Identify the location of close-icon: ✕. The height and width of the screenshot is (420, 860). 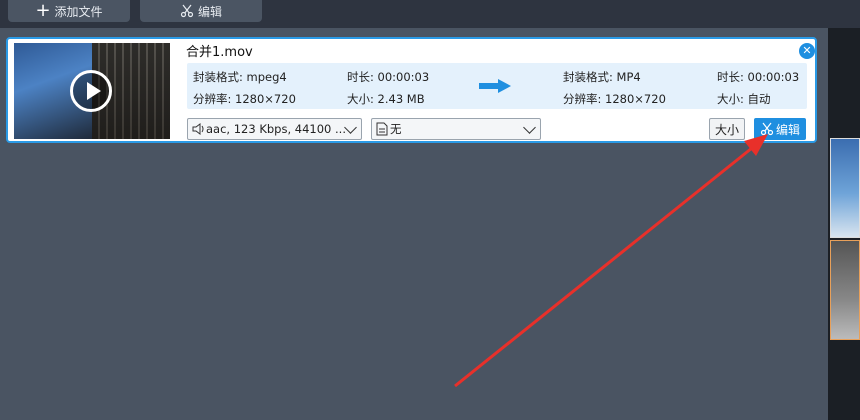
(807, 51).